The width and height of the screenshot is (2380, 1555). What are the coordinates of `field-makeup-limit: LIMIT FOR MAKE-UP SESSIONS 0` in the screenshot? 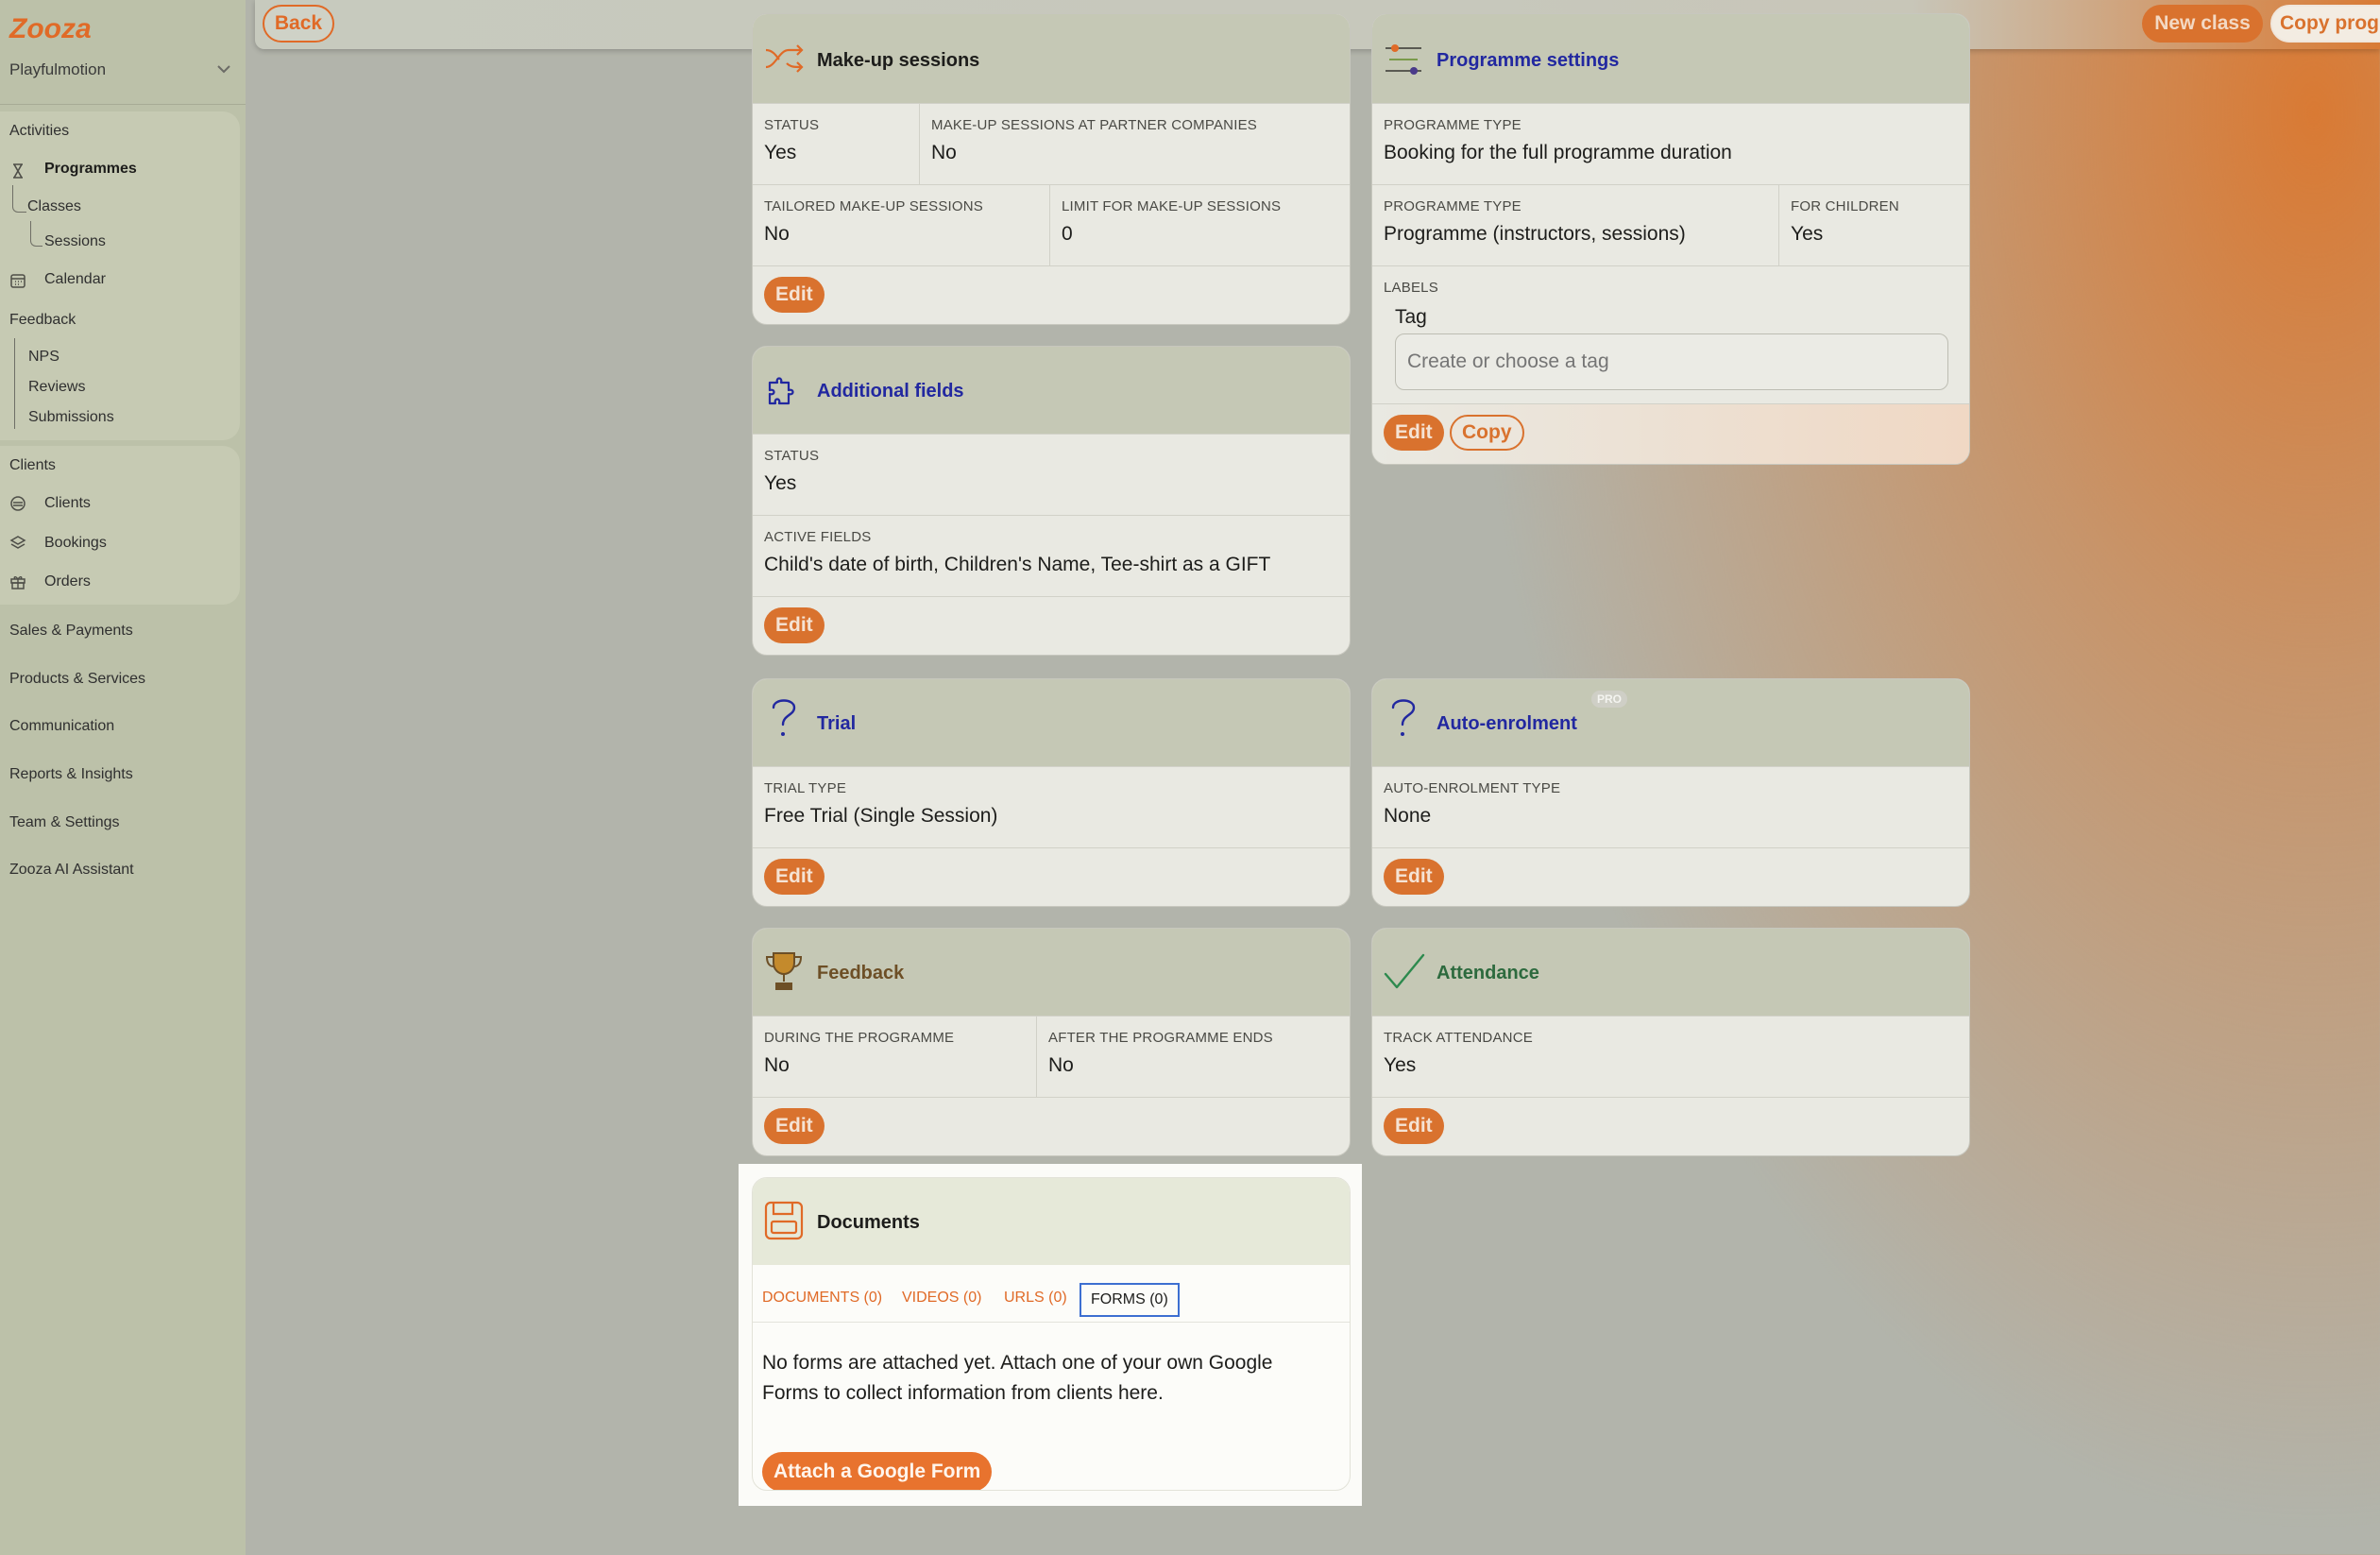 It's located at (1199, 224).